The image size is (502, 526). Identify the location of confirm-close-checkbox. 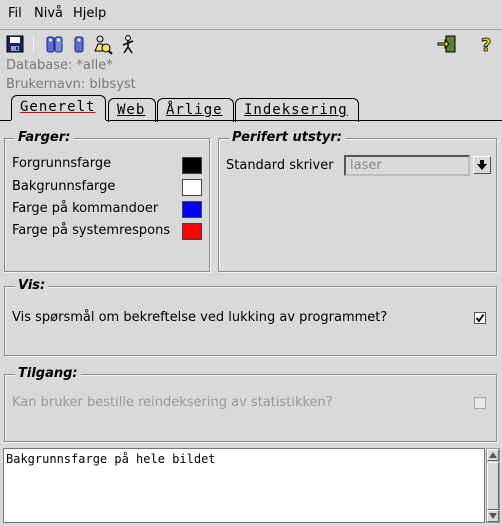
(480, 318).